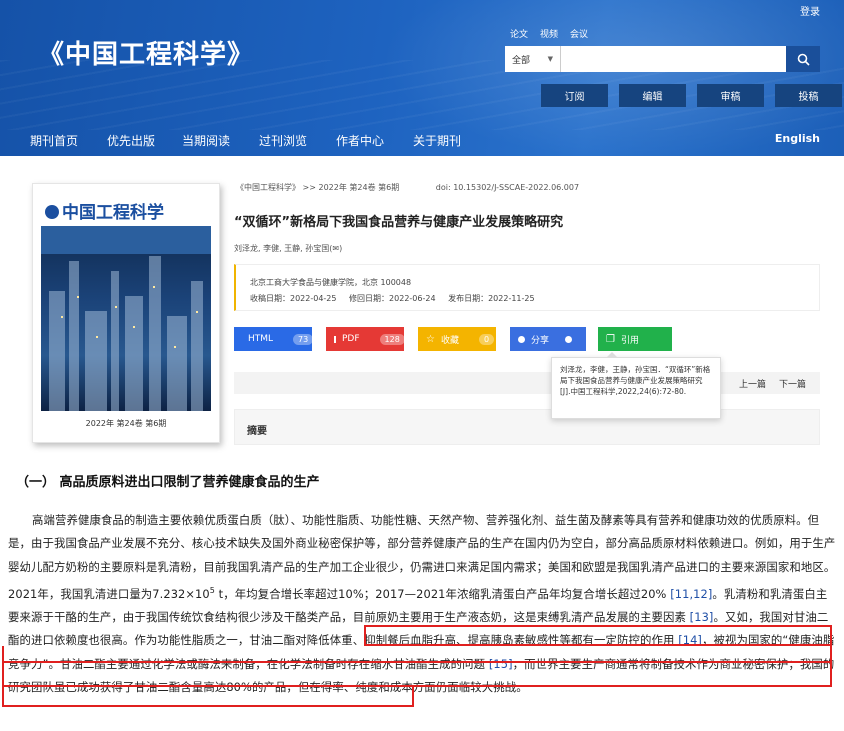 Image resolution: width=844 pixels, height=731 pixels. I want to click on subscribe-button: 订阅, so click(574, 95).